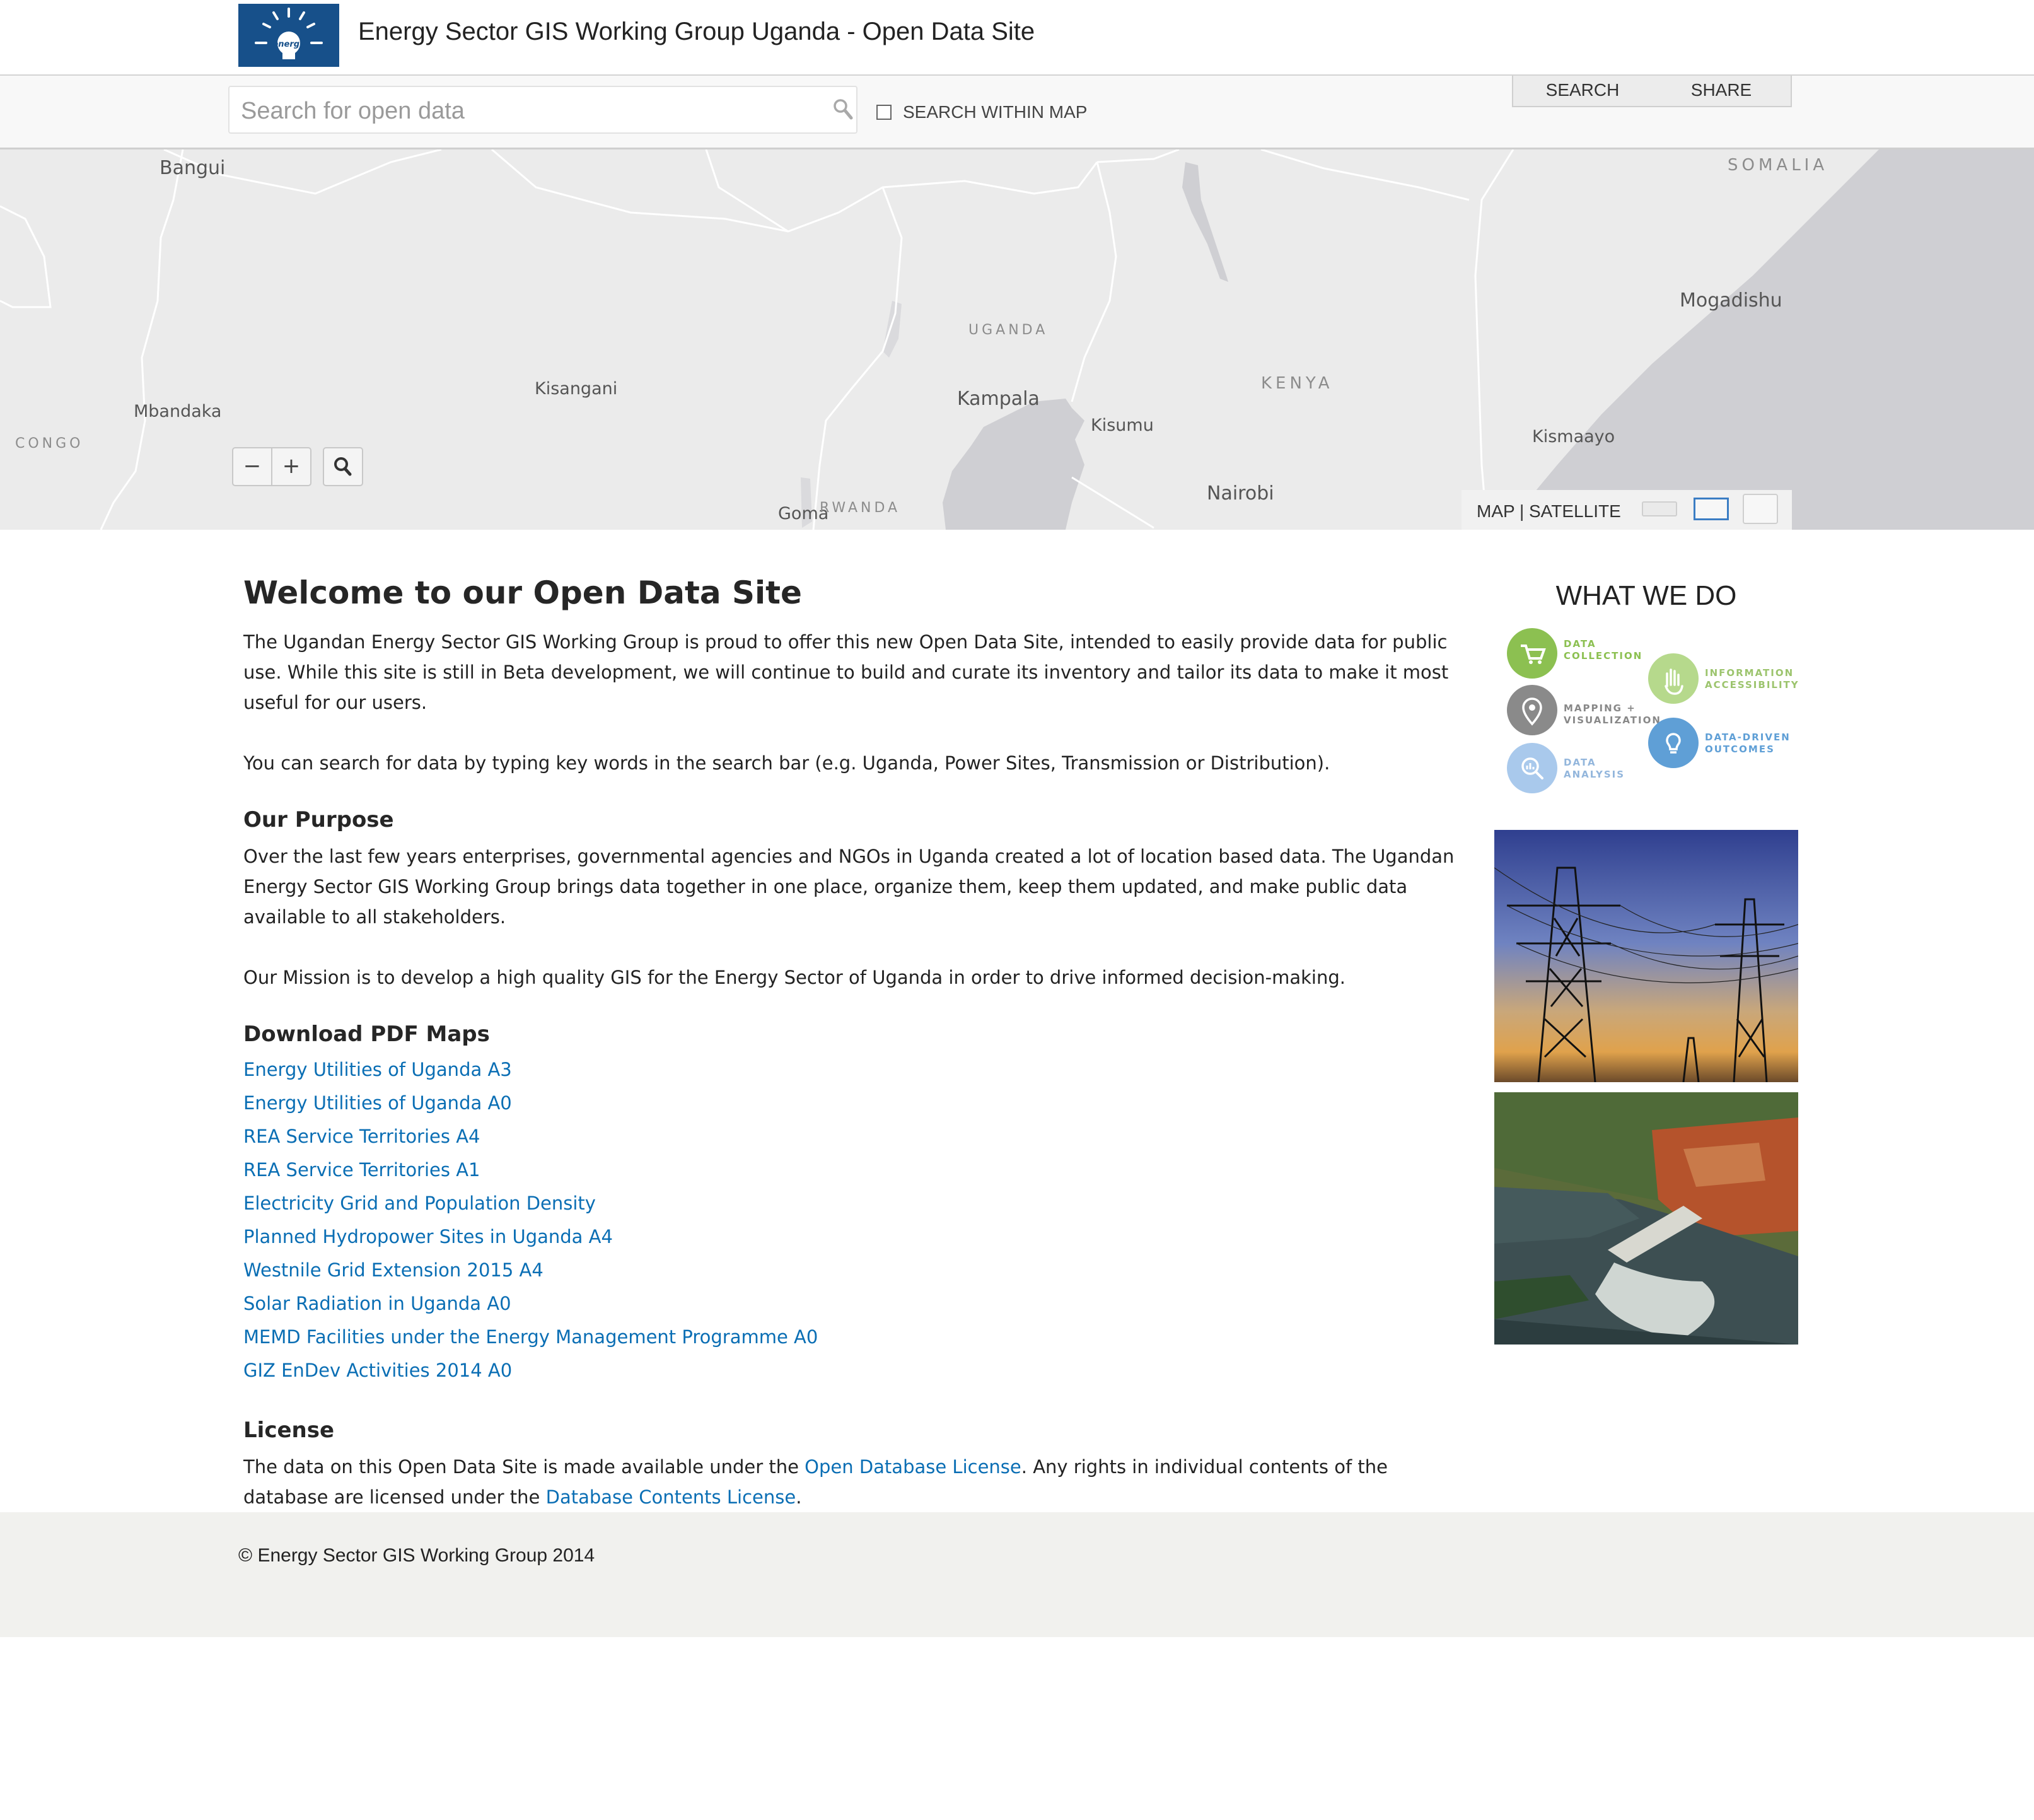 This screenshot has width=2034, height=1820. I want to click on pdf-link: Solar Radiation in Uganda A0, so click(377, 1303).